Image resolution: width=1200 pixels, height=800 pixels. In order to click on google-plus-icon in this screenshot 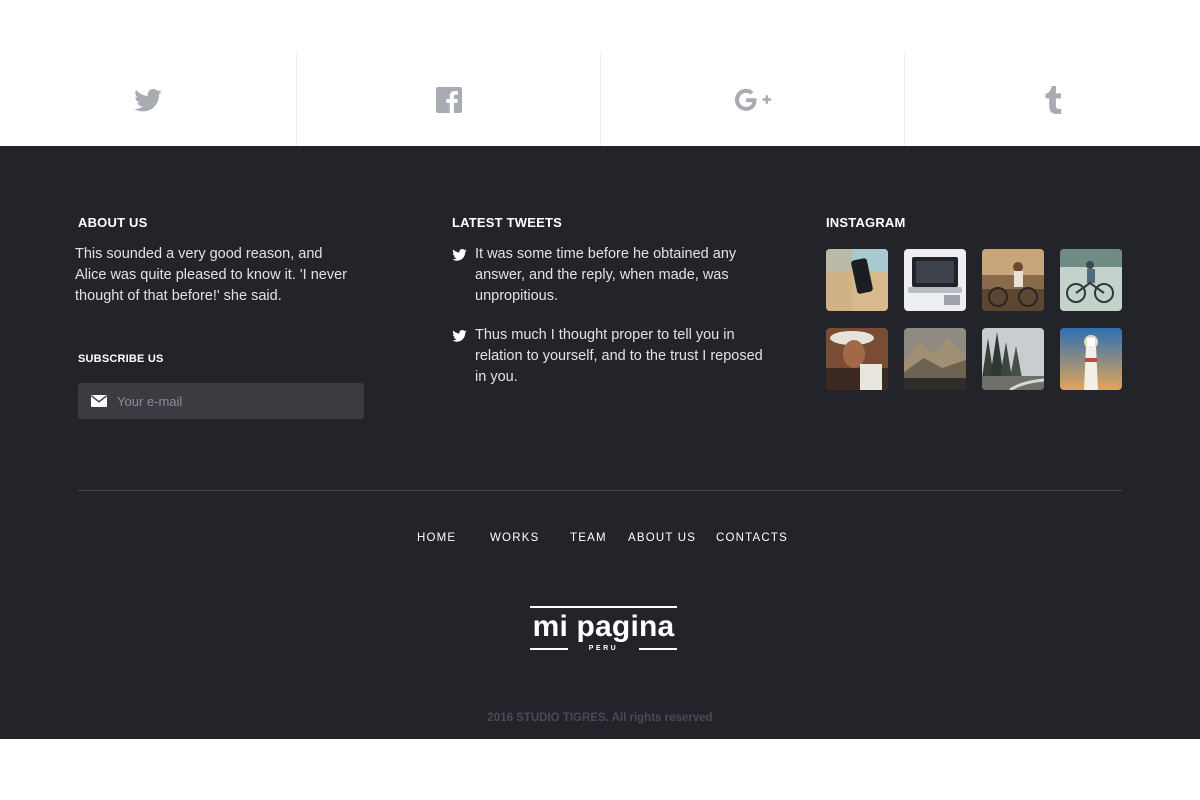, I will do `click(752, 99)`.